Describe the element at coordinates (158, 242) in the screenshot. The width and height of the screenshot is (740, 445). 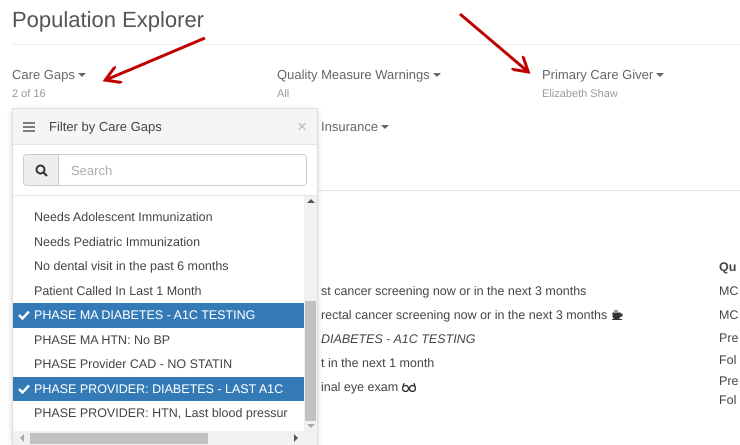
I see `filter-option: Needs Pediatric Immunization` at that location.